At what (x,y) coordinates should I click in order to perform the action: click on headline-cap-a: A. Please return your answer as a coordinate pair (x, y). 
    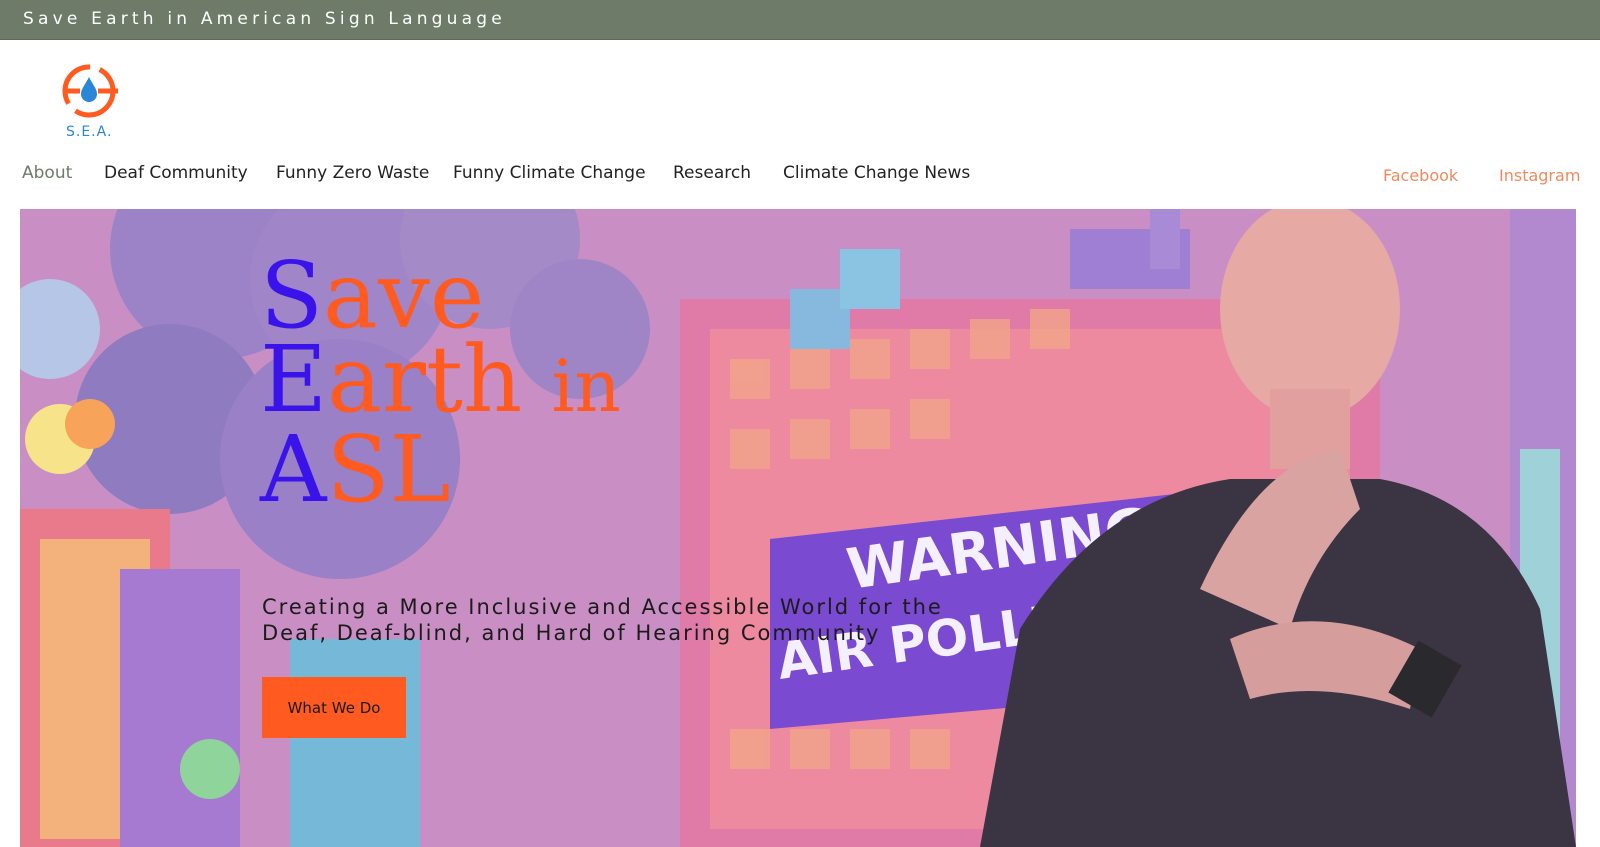
    Looking at the image, I should click on (293, 469).